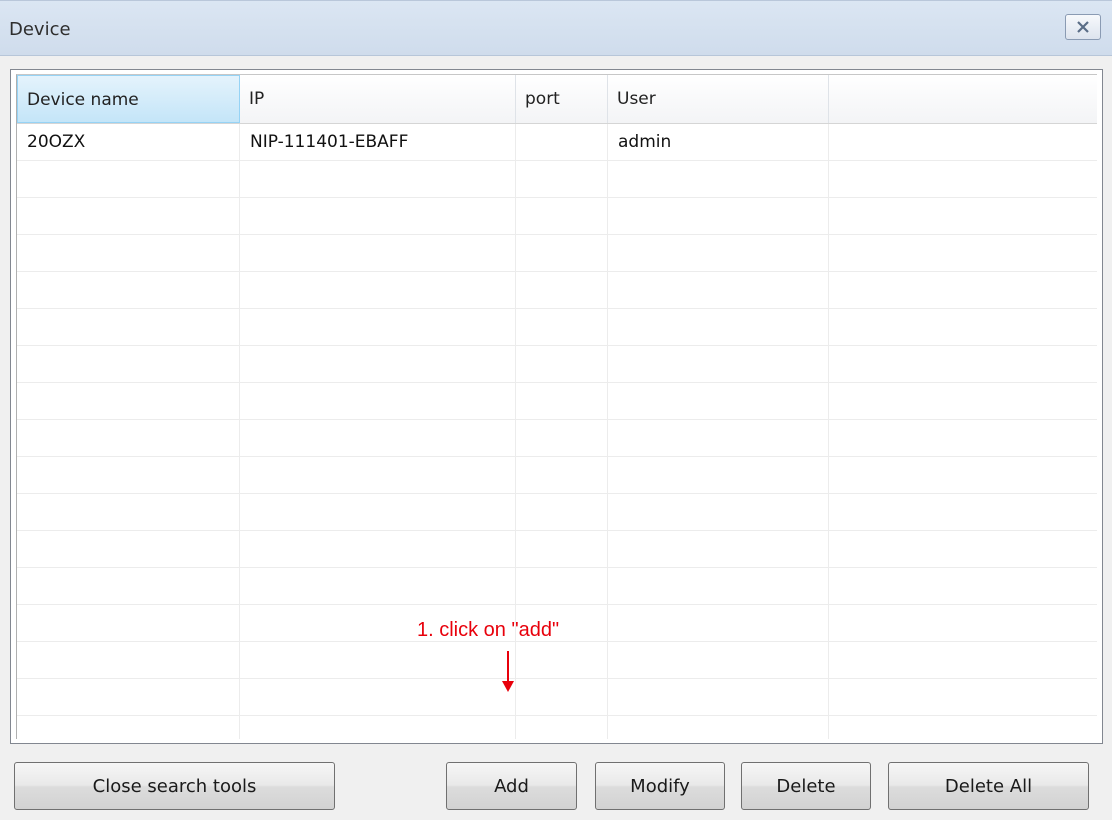 Image resolution: width=1112 pixels, height=820 pixels. I want to click on column-header-ip: IP, so click(378, 99).